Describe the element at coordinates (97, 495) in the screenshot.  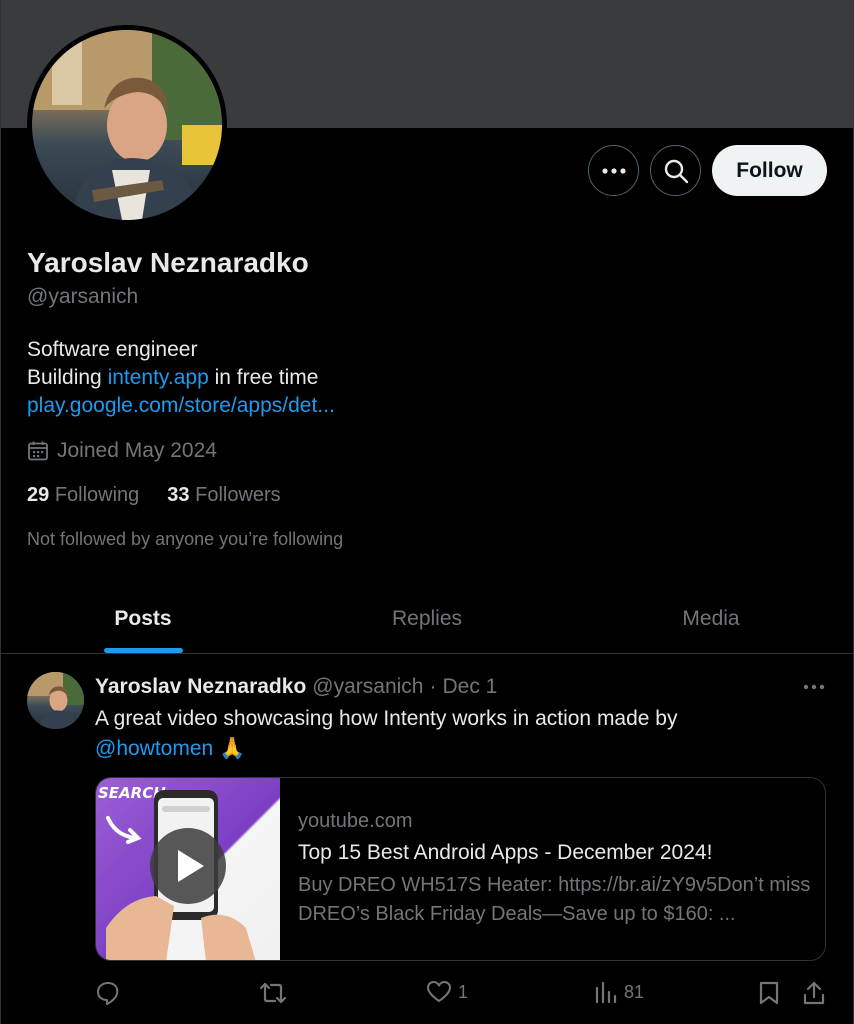
I see `following-label: Following` at that location.